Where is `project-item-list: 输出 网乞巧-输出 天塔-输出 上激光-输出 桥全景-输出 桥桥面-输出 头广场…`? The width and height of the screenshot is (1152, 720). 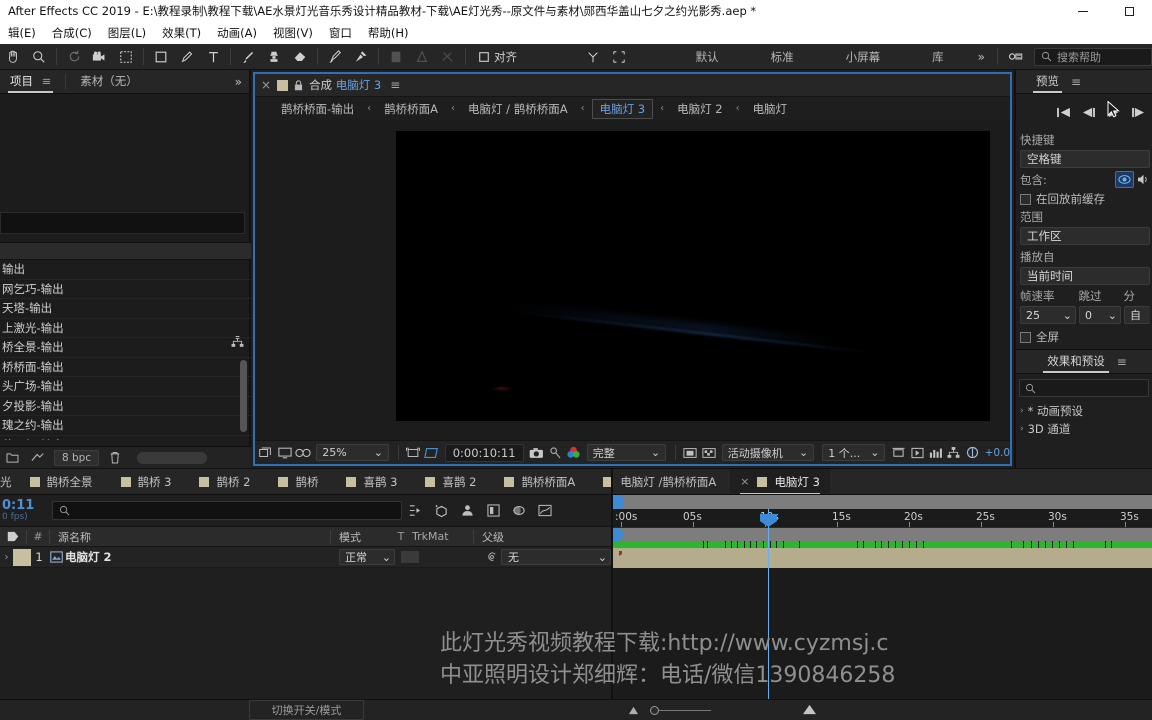 project-item-list: 输出 网乞巧-输出 天塔-输出 上激光-输出 桥全景-输出 桥桥面-输出 头广场… is located at coordinates (125, 350).